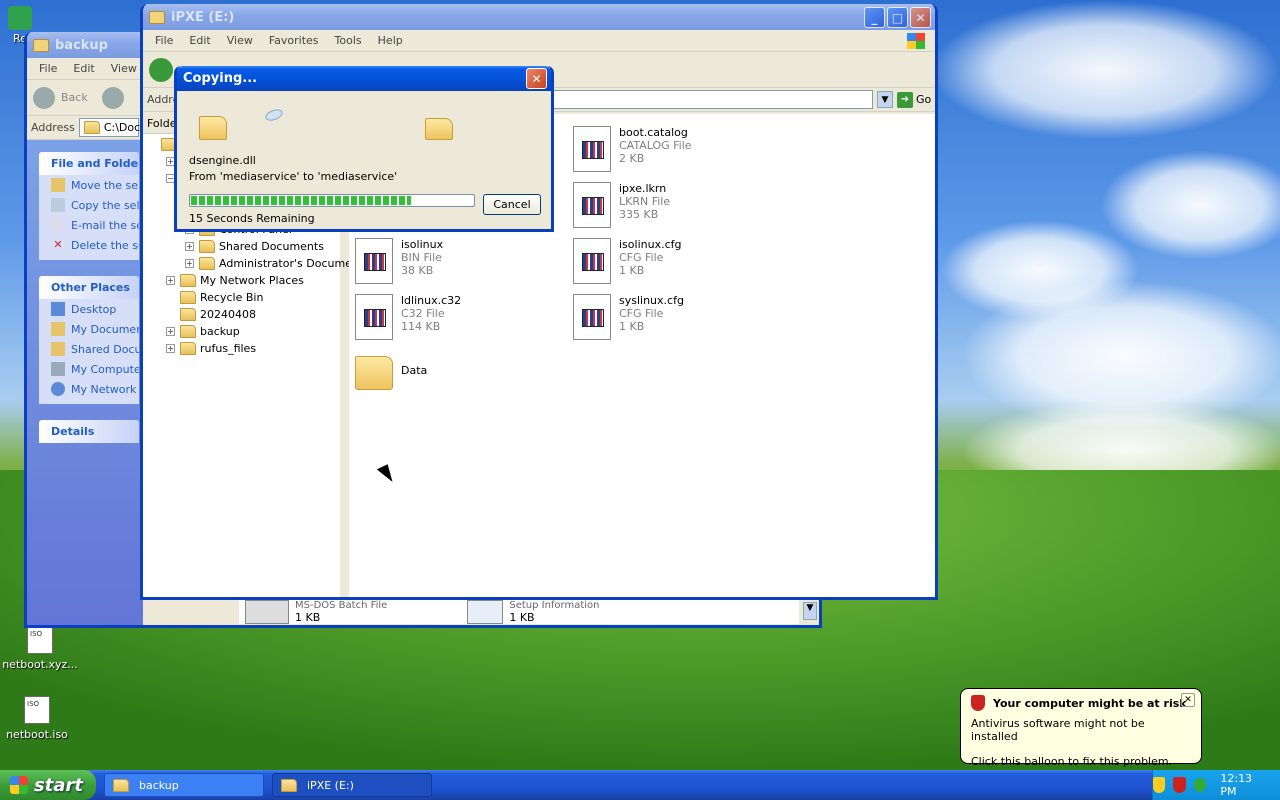 The width and height of the screenshot is (1280, 800). Describe the element at coordinates (89, 185) in the screenshot. I see `task-move: Move the sele` at that location.